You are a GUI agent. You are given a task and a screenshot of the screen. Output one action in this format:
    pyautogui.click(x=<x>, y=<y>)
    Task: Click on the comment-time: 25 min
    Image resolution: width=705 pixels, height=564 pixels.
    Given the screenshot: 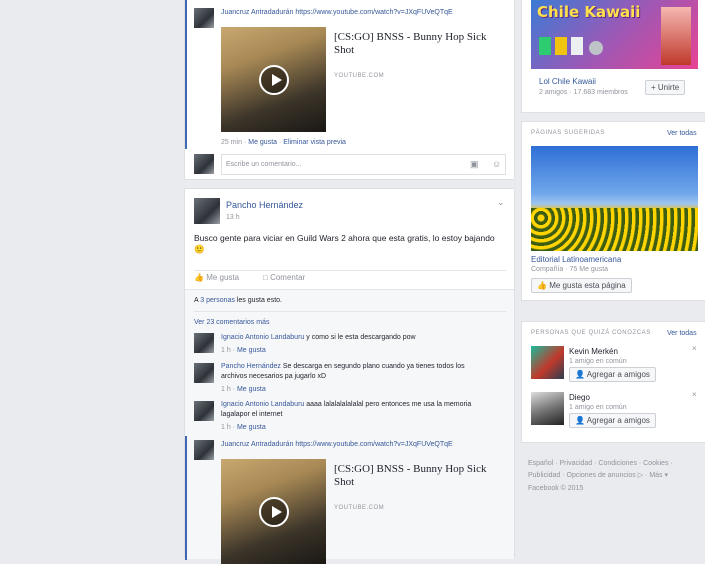 What is the action you would take?
    pyautogui.click(x=231, y=142)
    